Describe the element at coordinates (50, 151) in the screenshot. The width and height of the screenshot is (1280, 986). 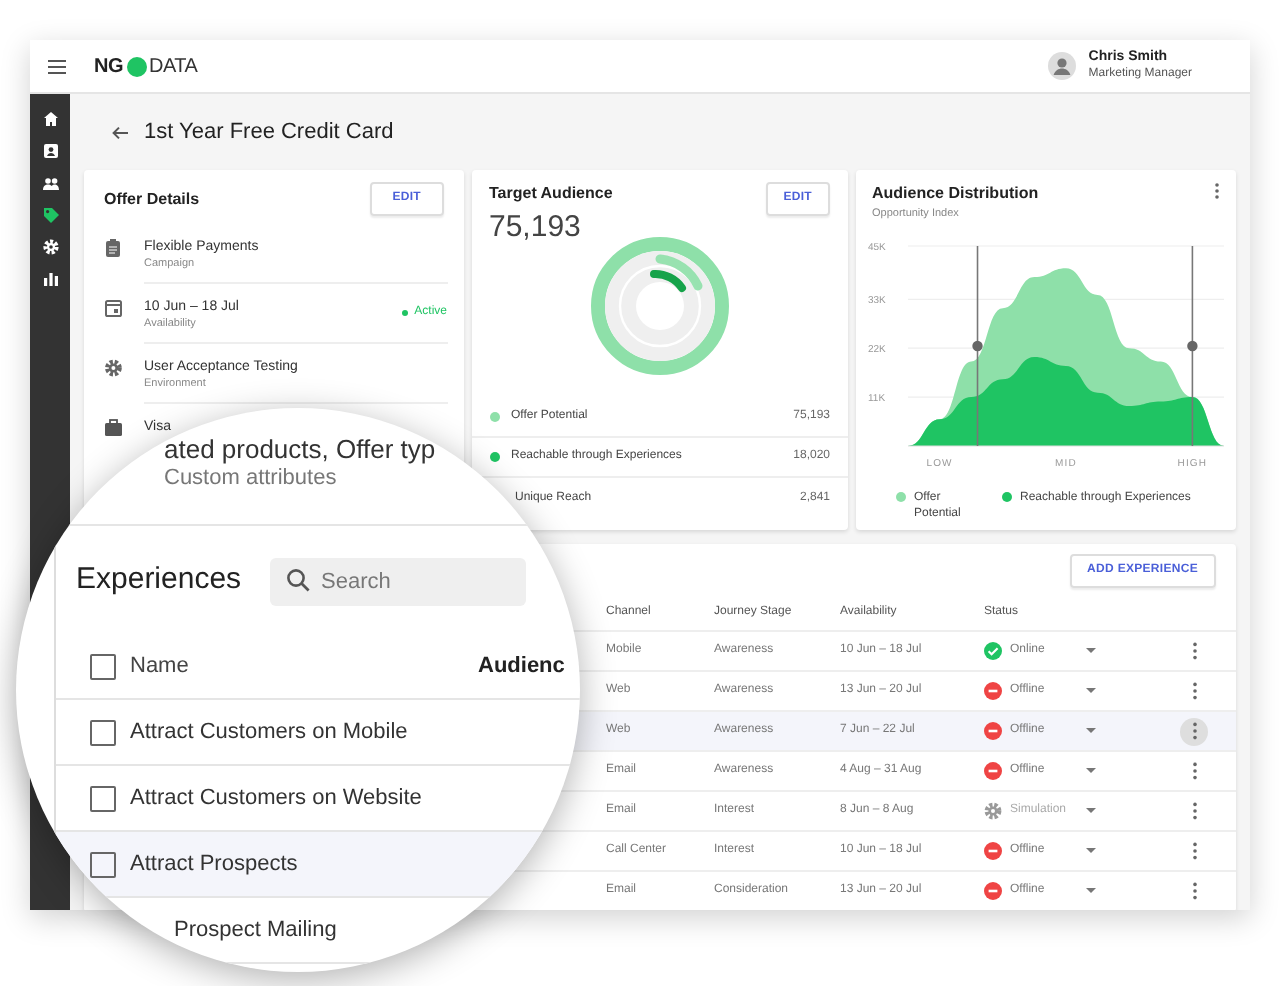
I see `contact-card-icon` at that location.